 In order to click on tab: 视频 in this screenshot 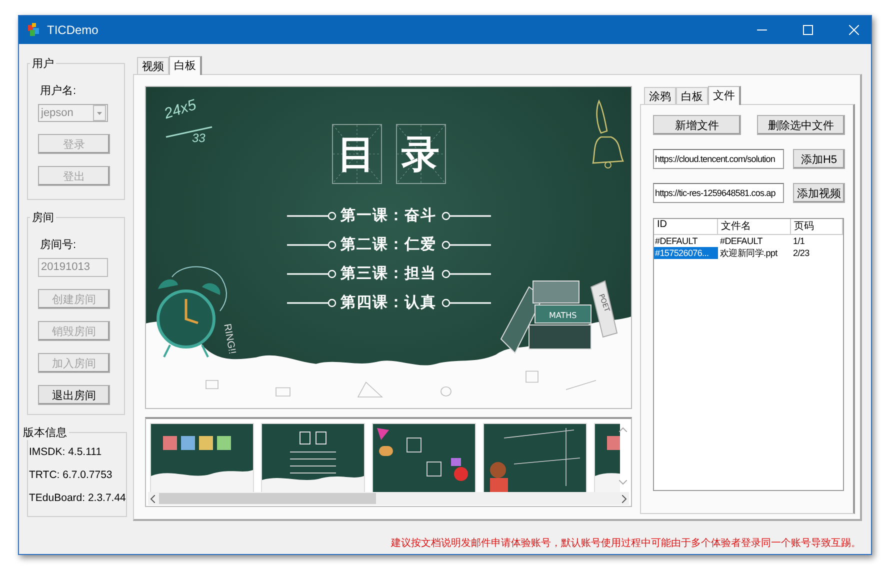, I will do `click(153, 65)`.